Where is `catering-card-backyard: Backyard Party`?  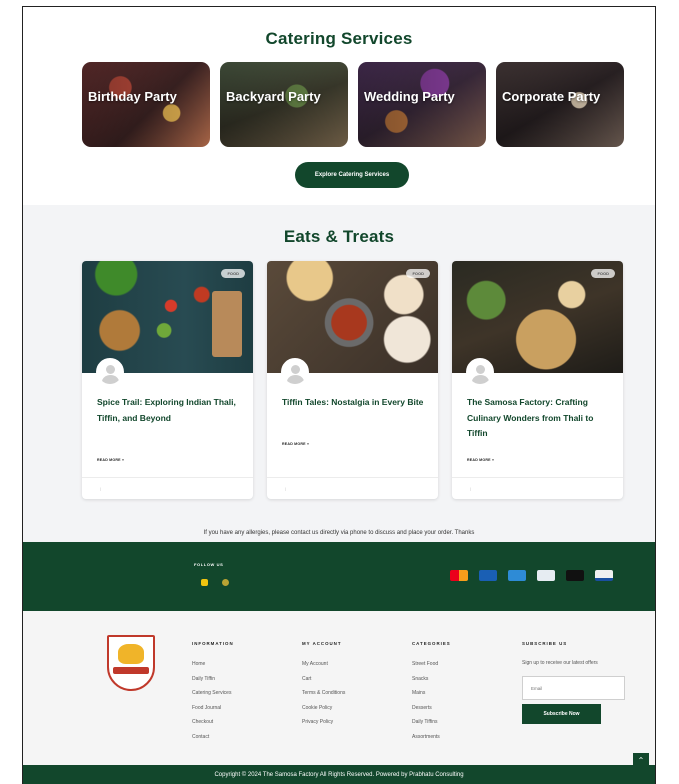
catering-card-backyard: Backyard Party is located at coordinates (284, 104).